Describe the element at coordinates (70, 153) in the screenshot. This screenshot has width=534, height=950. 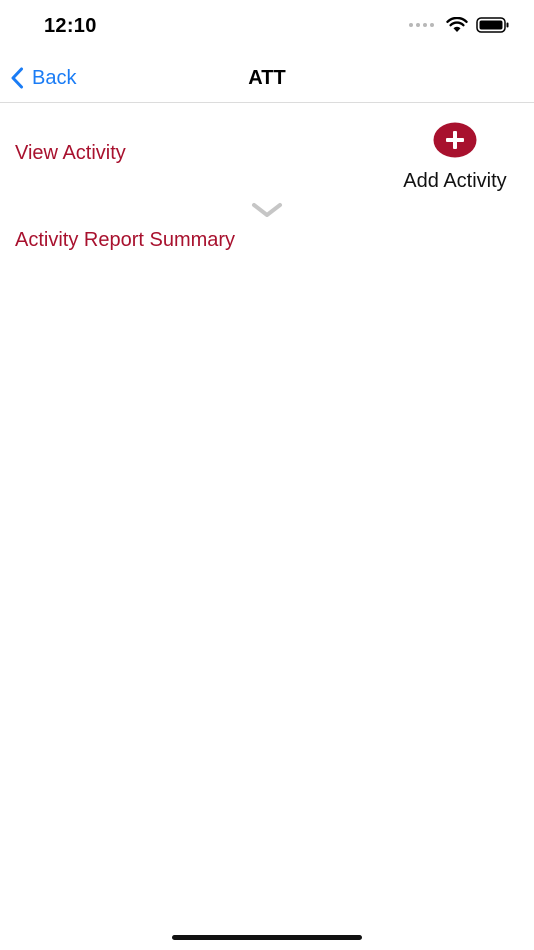
I see `view-activity-link: View Activity` at that location.